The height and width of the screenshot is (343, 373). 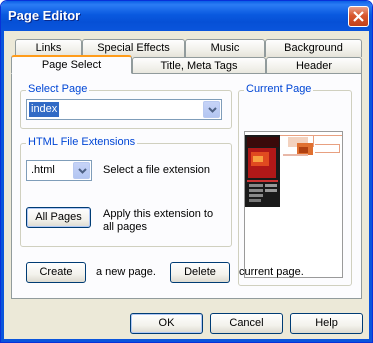 What do you see at coordinates (125, 227) in the screenshot?
I see `apply-extension-text-line2: all pages` at bounding box center [125, 227].